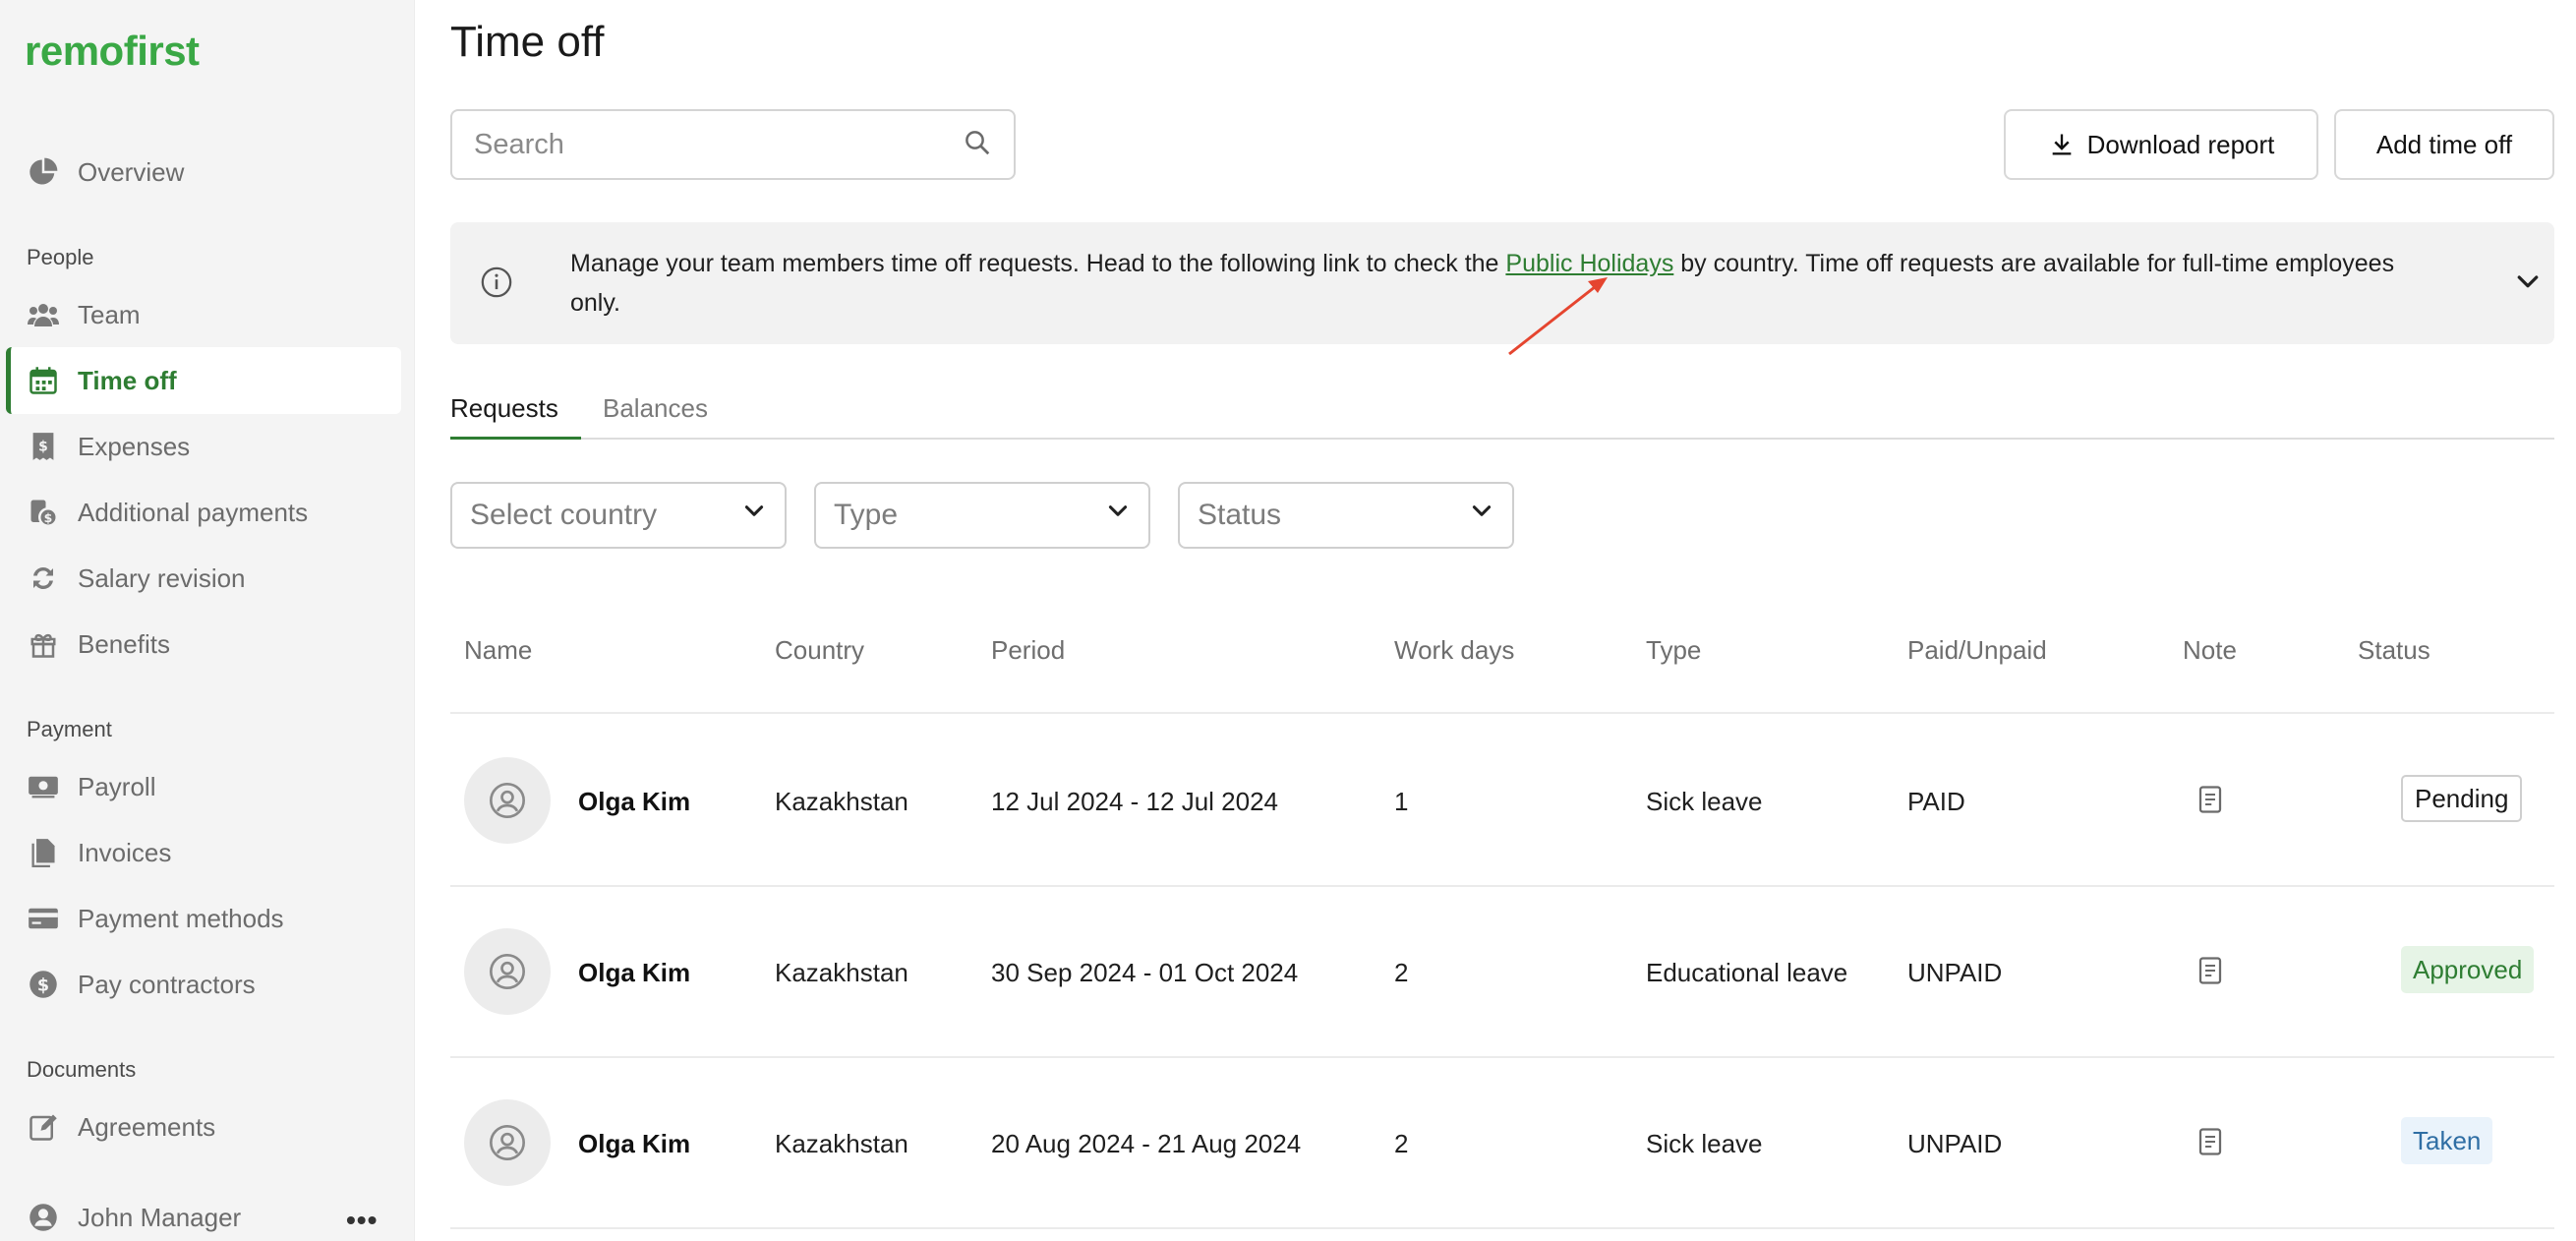 This screenshot has height=1241, width=2576. What do you see at coordinates (362, 1220) in the screenshot?
I see `more-options-icon: •••` at bounding box center [362, 1220].